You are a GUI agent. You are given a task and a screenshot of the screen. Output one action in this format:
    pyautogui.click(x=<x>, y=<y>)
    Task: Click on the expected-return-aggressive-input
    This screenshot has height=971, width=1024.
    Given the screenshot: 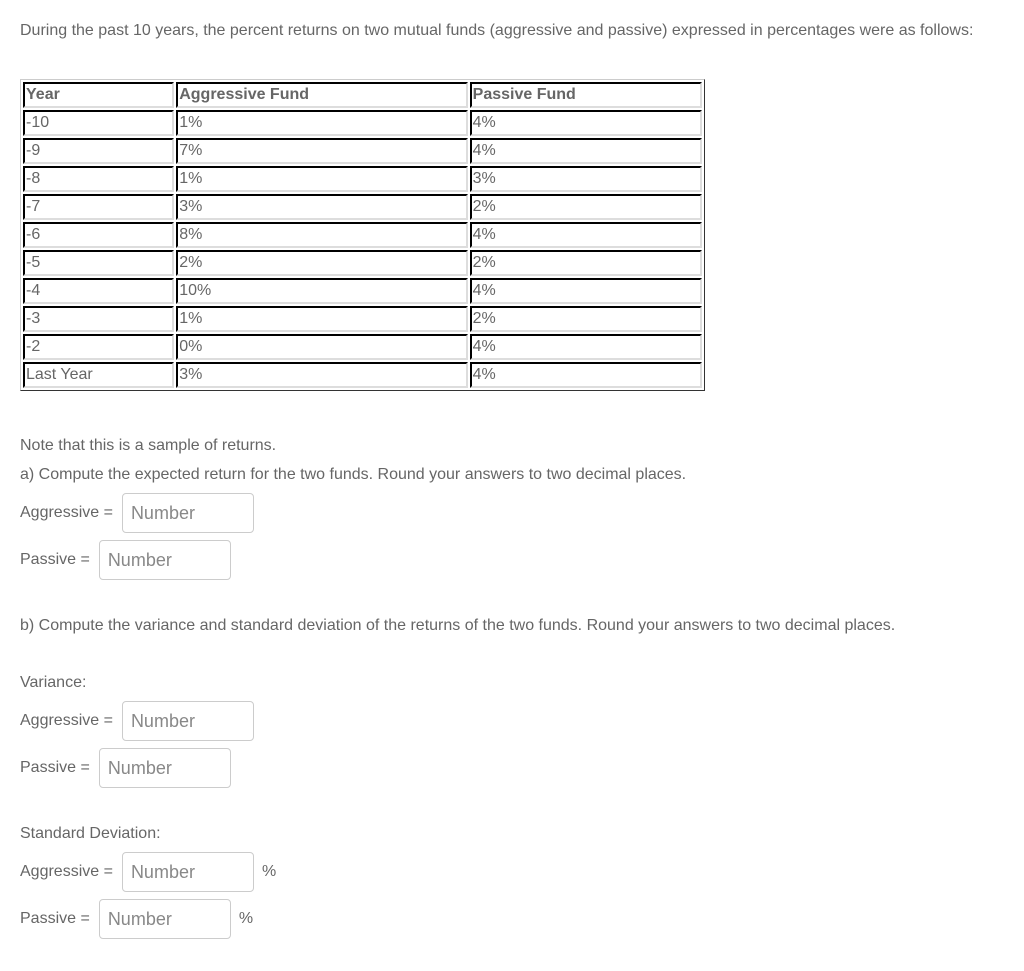 What is the action you would take?
    pyautogui.click(x=187, y=513)
    